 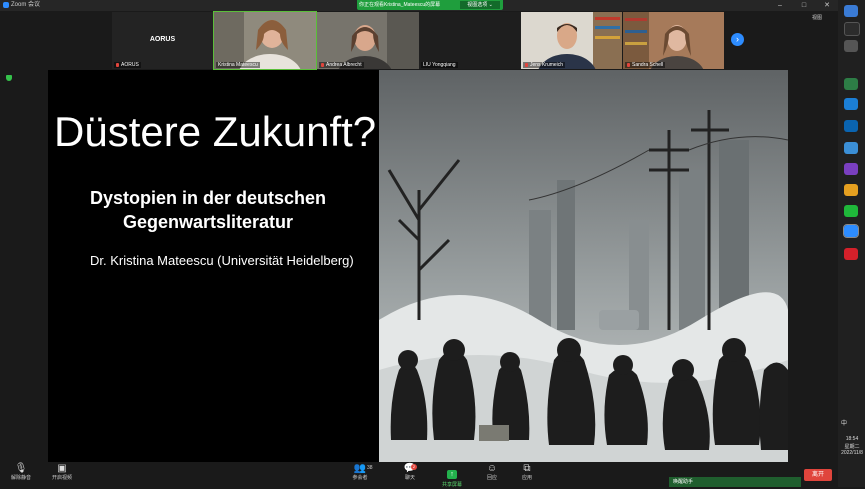 I want to click on system-taskbar, so click(x=851, y=243).